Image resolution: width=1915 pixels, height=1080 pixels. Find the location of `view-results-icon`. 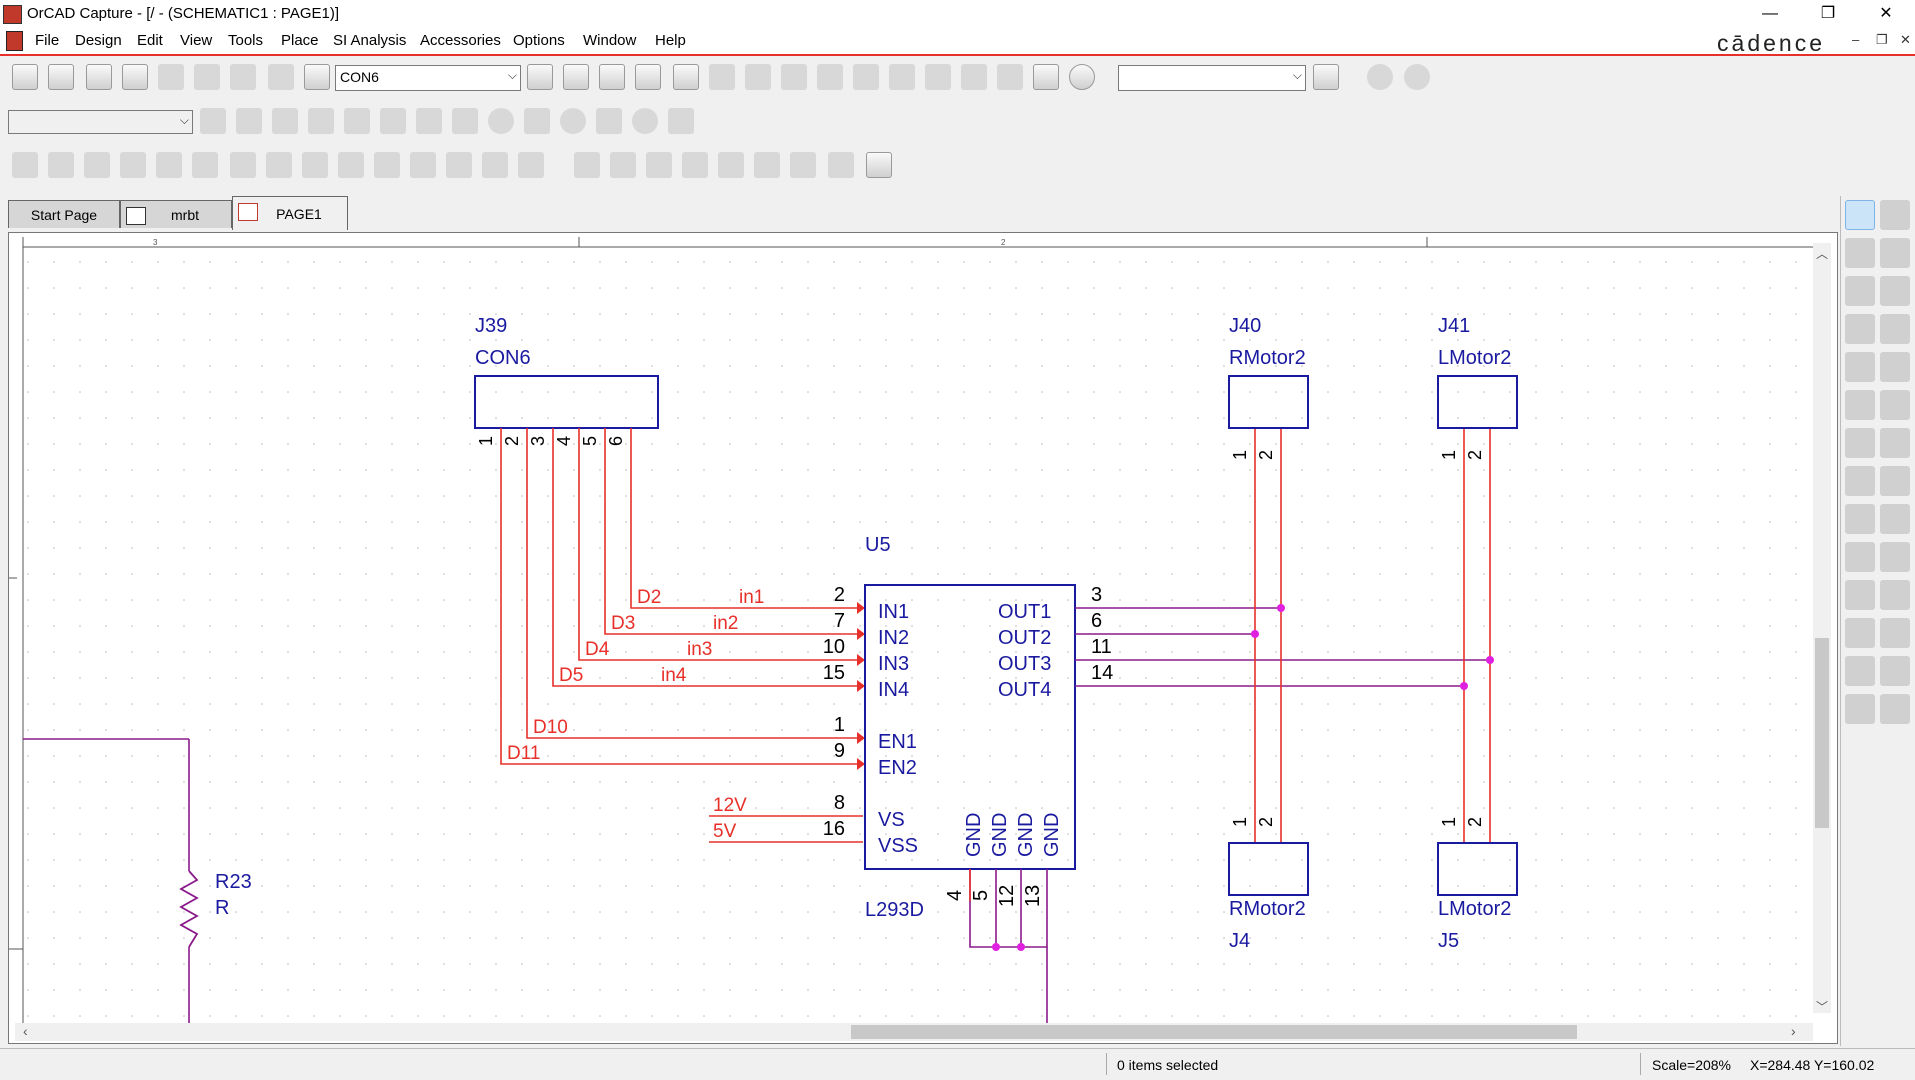

view-results-icon is located at coordinates (321, 121).